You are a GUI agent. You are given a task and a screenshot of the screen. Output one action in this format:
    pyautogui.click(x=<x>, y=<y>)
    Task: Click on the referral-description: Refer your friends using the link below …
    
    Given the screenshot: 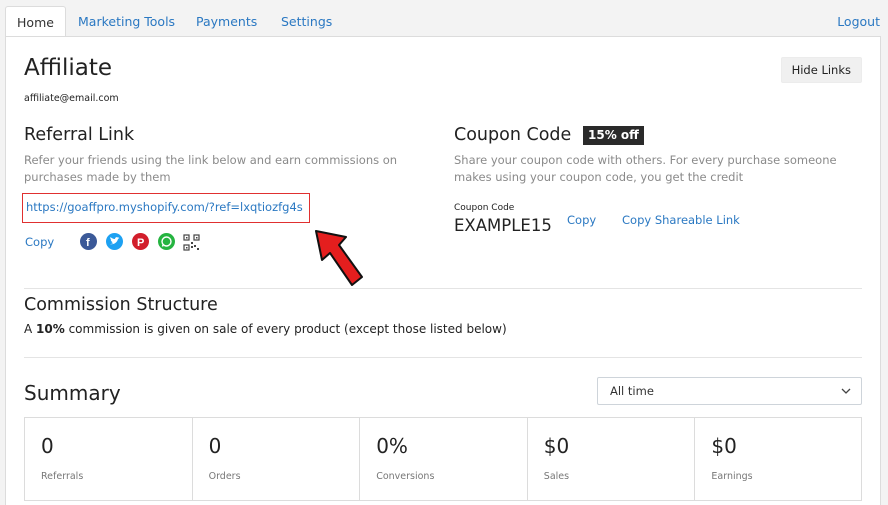 What is the action you would take?
    pyautogui.click(x=211, y=168)
    